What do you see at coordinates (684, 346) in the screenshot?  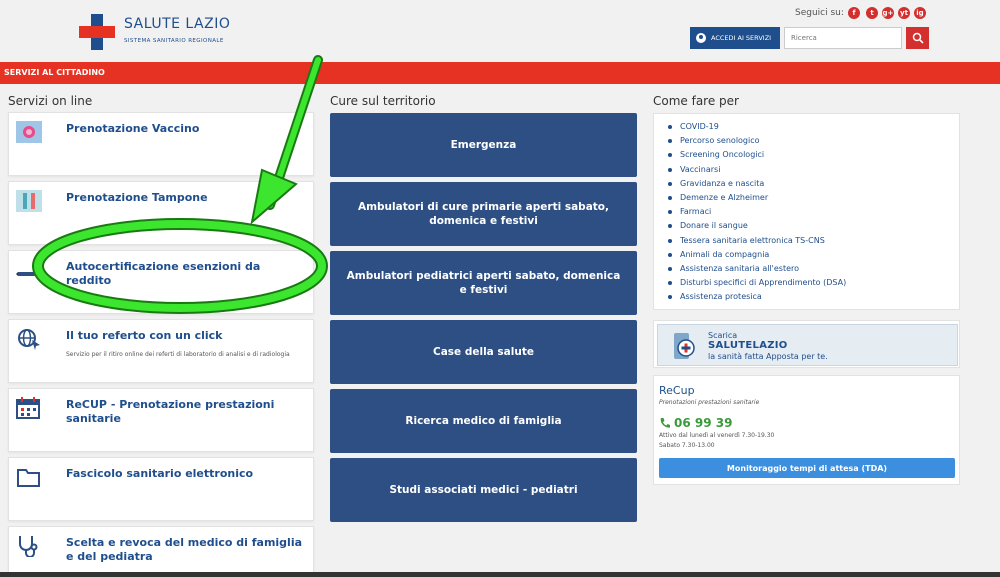 I see `app-phone-icon` at bounding box center [684, 346].